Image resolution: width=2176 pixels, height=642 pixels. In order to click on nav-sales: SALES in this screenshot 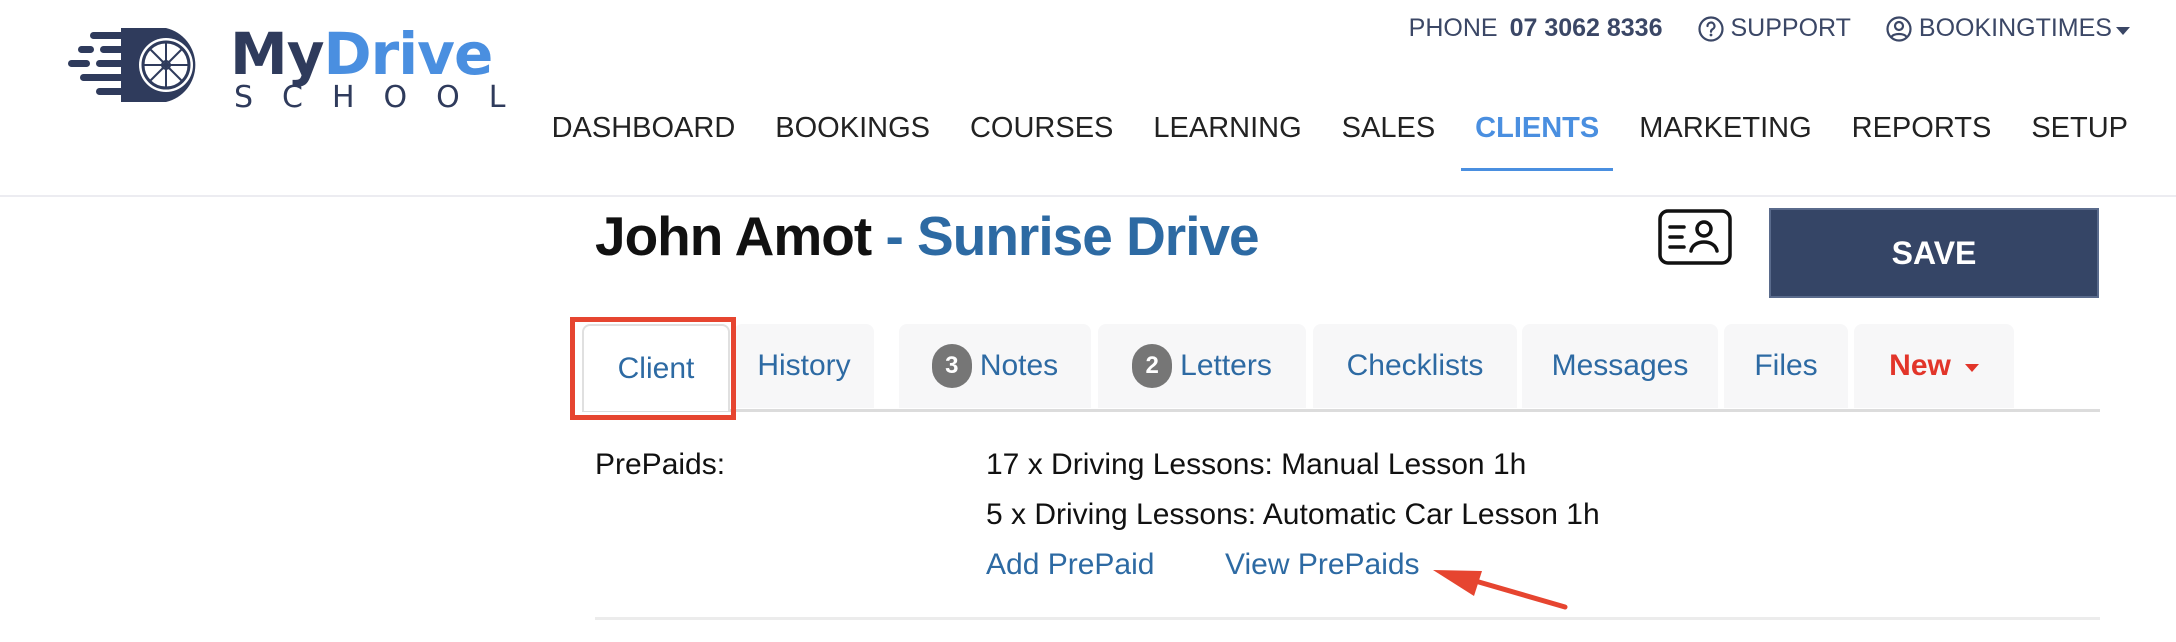, I will do `click(1389, 140)`.